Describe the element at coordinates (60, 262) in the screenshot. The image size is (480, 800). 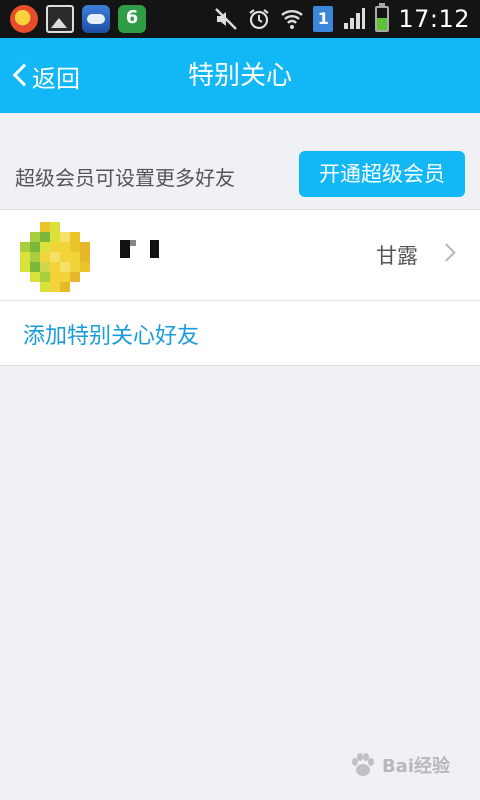
I see `avatar` at that location.